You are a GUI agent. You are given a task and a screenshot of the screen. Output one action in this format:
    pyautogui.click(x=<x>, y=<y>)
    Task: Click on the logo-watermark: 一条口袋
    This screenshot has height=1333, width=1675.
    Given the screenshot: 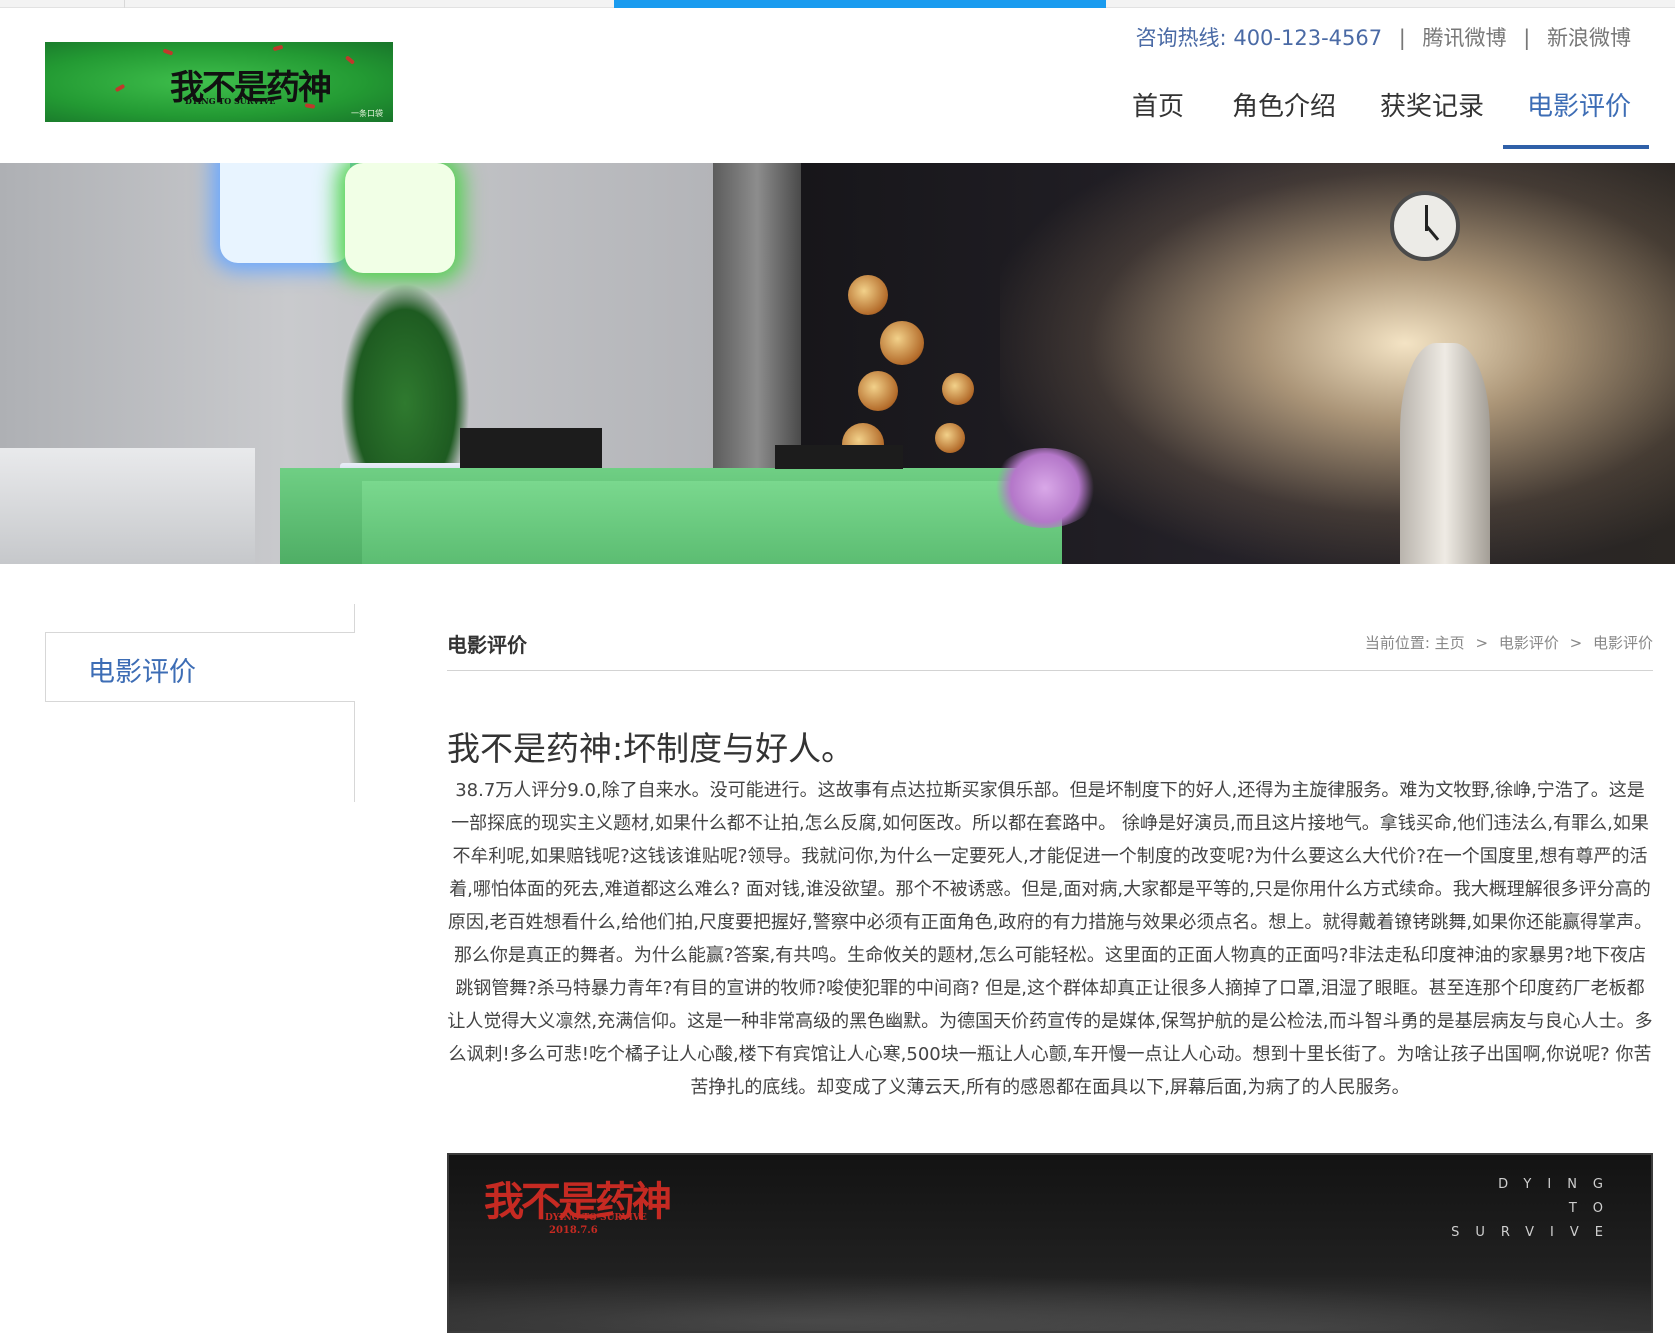 What is the action you would take?
    pyautogui.click(x=367, y=113)
    